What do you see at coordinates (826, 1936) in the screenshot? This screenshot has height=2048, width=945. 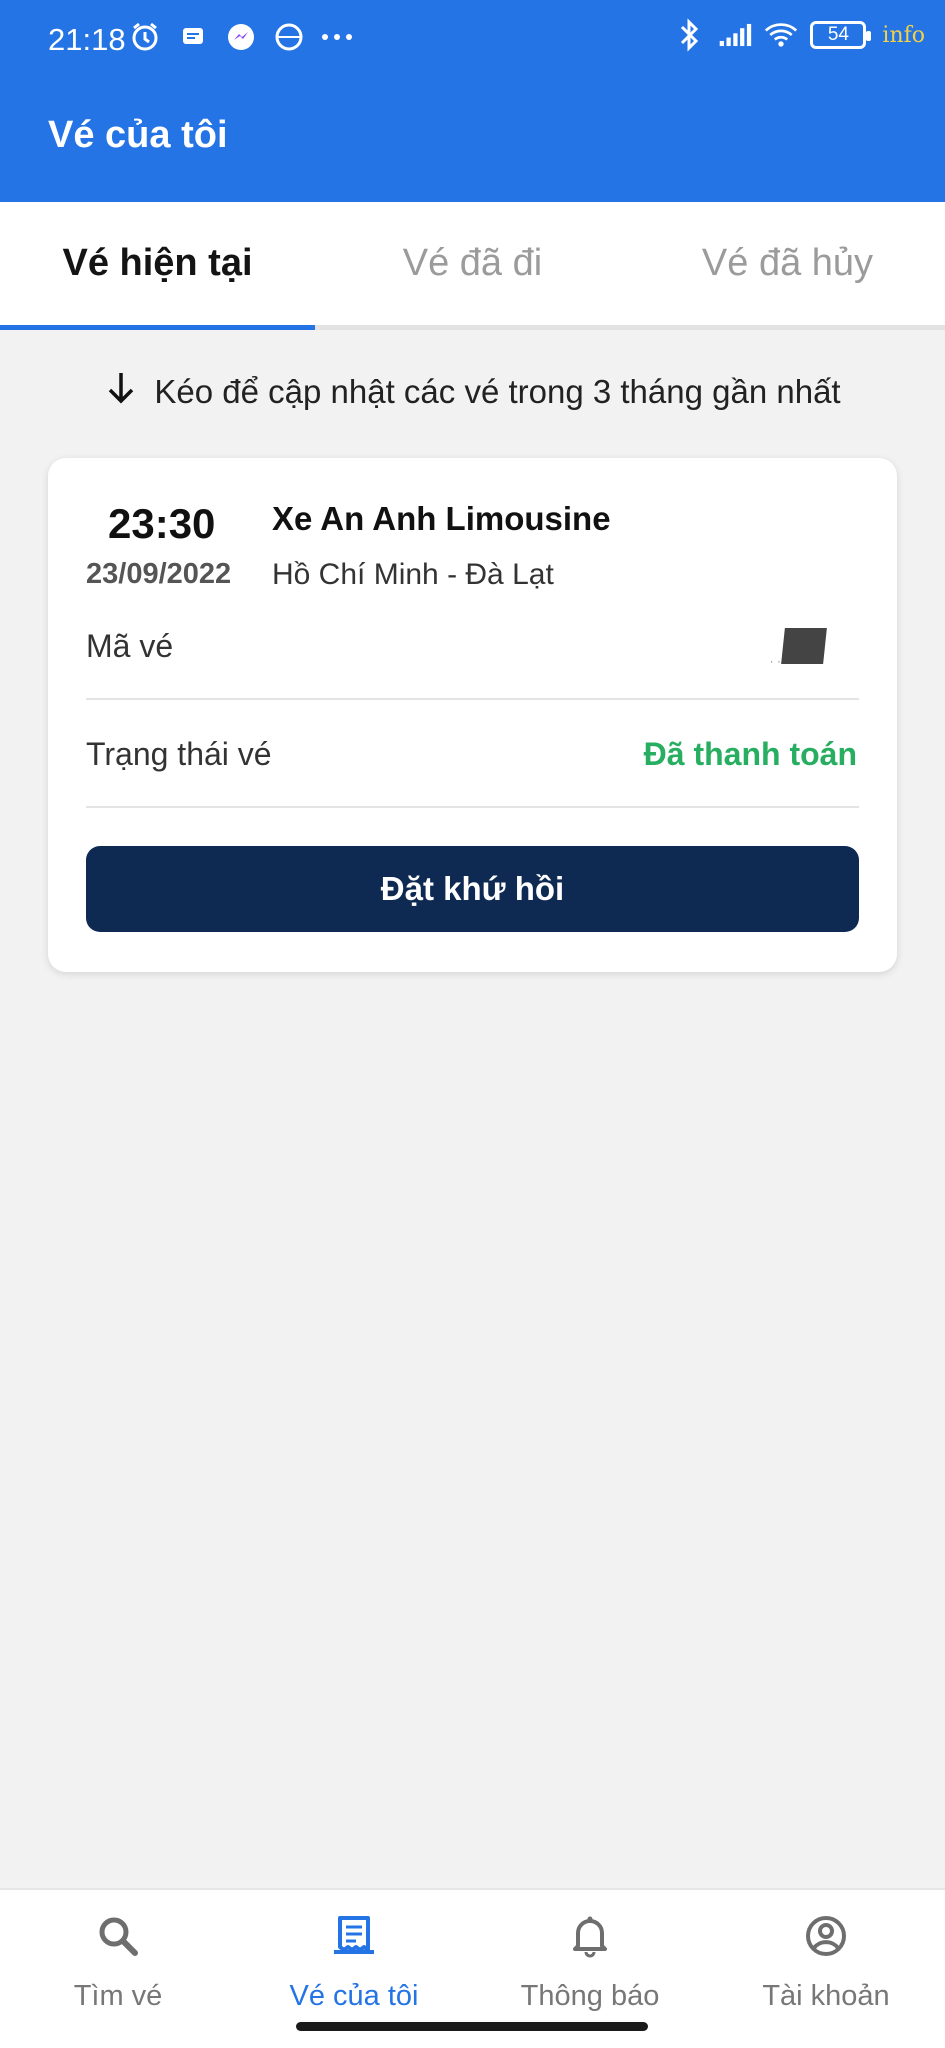 I see `account-icon` at bounding box center [826, 1936].